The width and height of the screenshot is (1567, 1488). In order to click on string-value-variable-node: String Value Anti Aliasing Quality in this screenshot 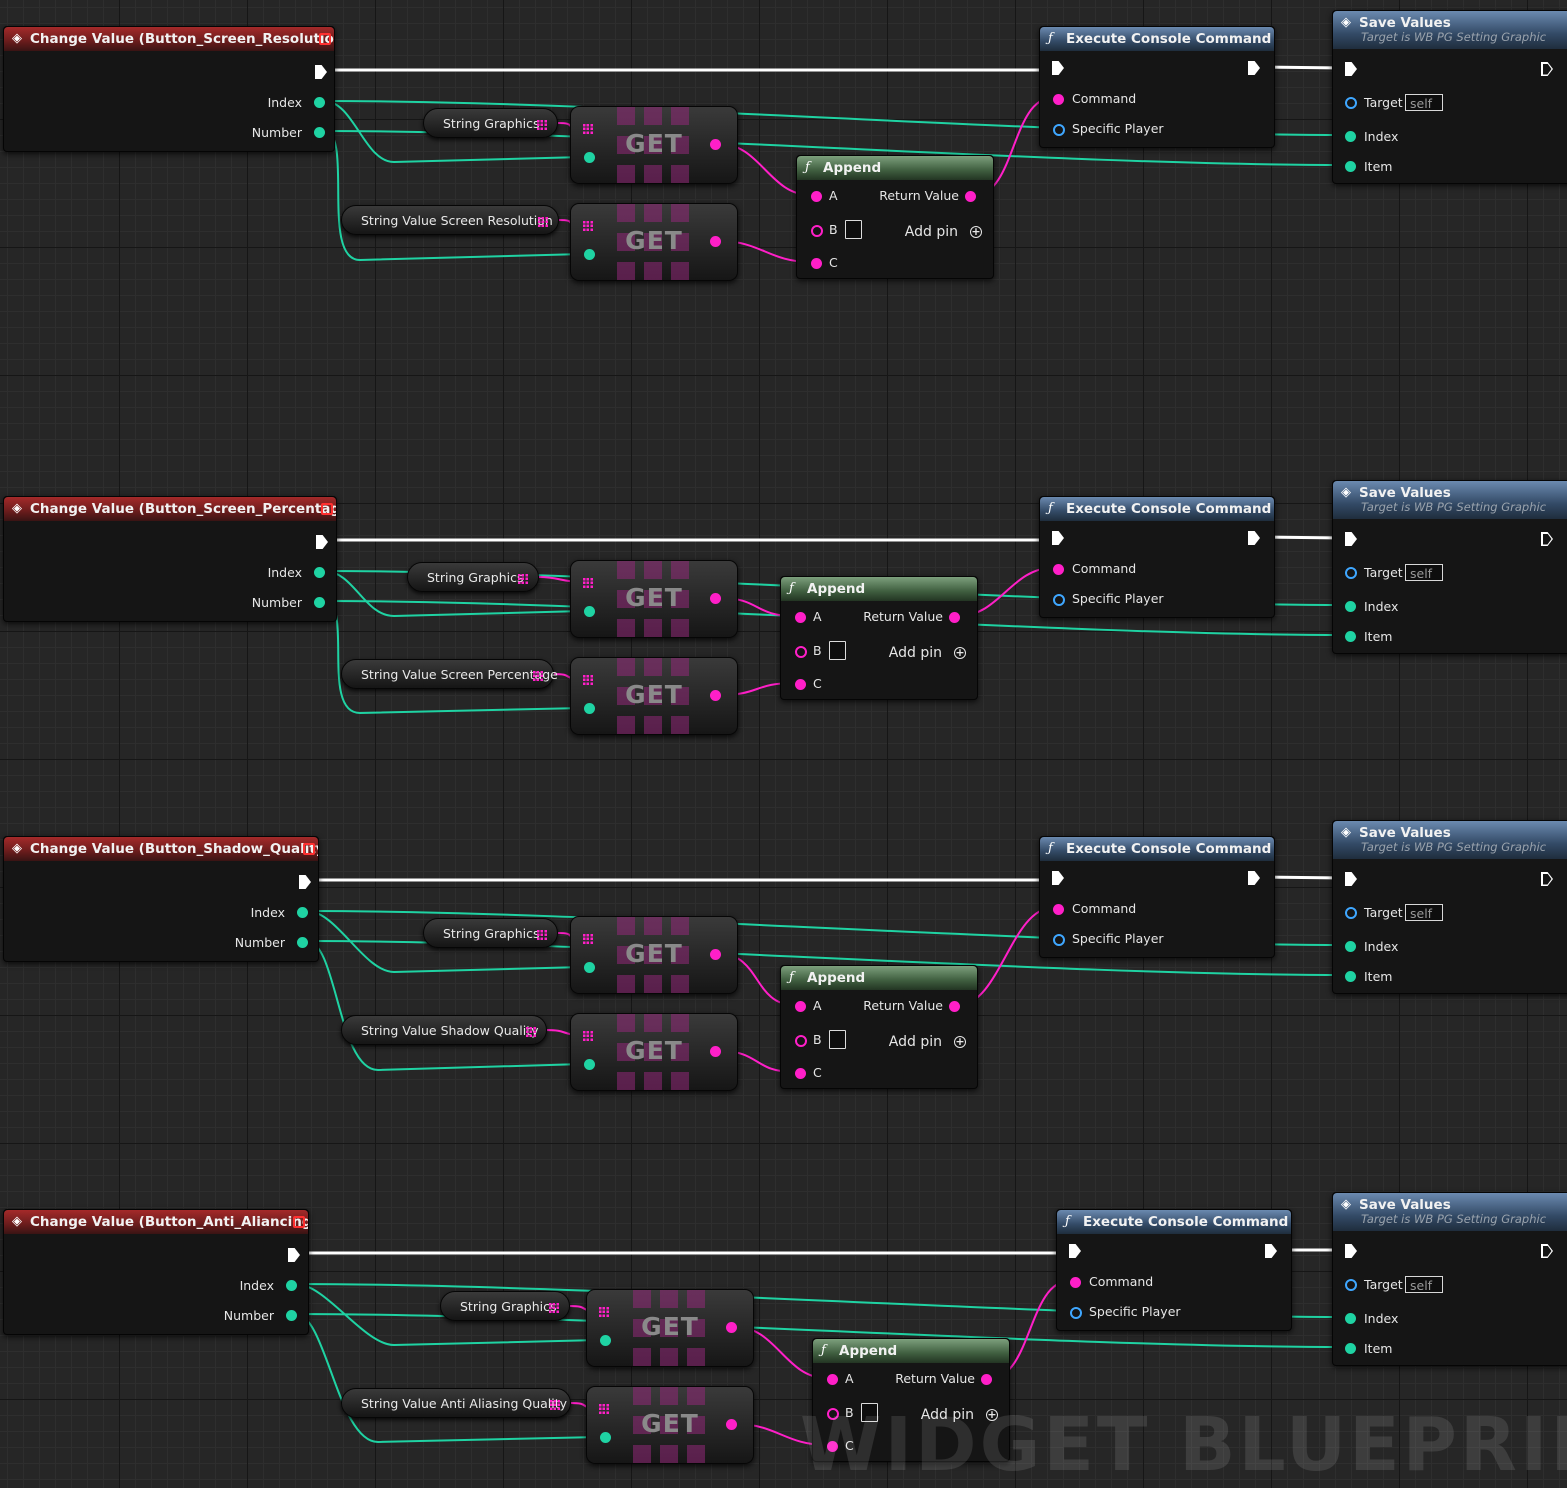, I will do `click(456, 1403)`.